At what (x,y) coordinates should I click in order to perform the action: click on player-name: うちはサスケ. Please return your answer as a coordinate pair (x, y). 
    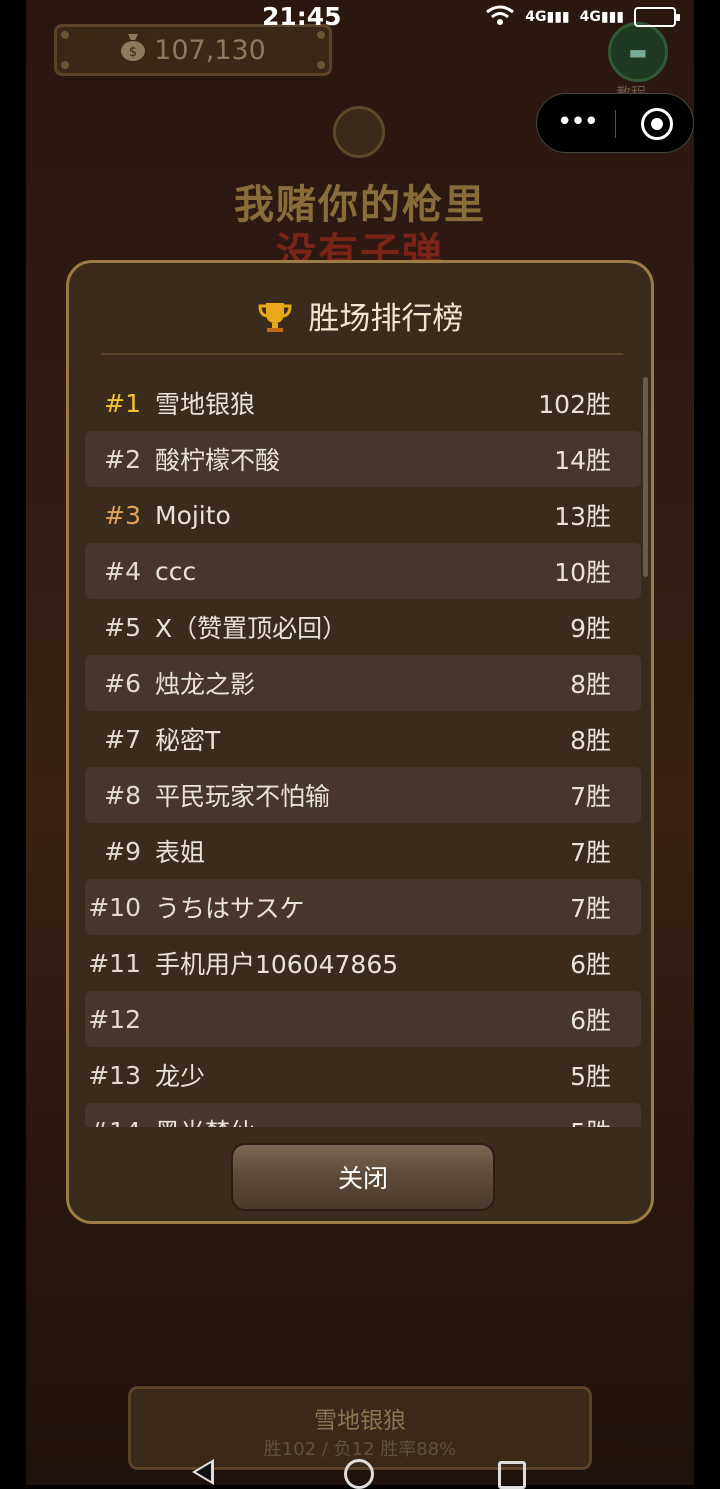
    Looking at the image, I should click on (230, 908).